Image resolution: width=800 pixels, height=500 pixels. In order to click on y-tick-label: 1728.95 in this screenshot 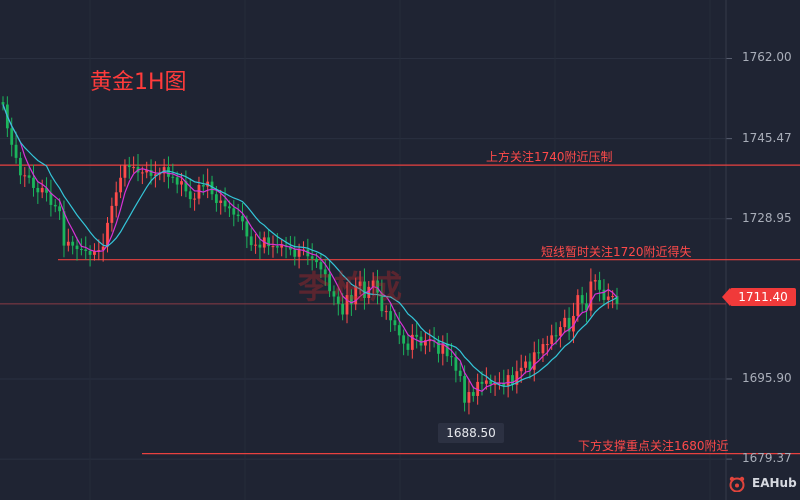, I will do `click(767, 217)`.